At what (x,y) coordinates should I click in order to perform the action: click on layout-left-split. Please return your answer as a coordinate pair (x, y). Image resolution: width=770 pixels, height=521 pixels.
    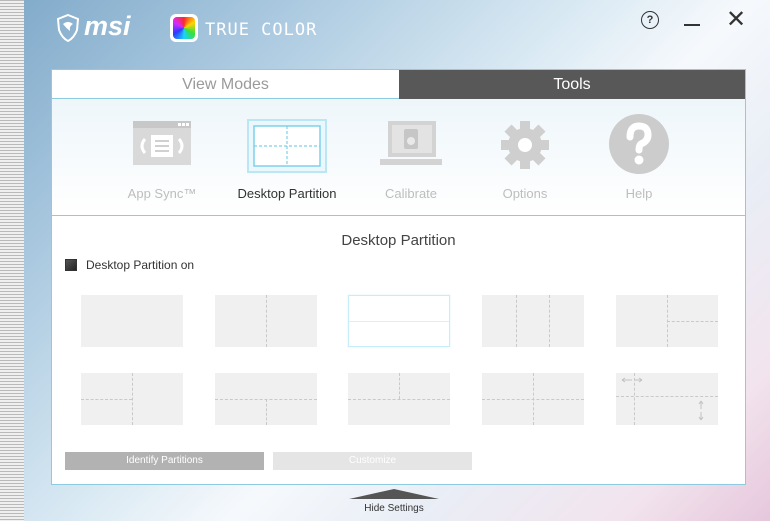
    Looking at the image, I should click on (132, 399).